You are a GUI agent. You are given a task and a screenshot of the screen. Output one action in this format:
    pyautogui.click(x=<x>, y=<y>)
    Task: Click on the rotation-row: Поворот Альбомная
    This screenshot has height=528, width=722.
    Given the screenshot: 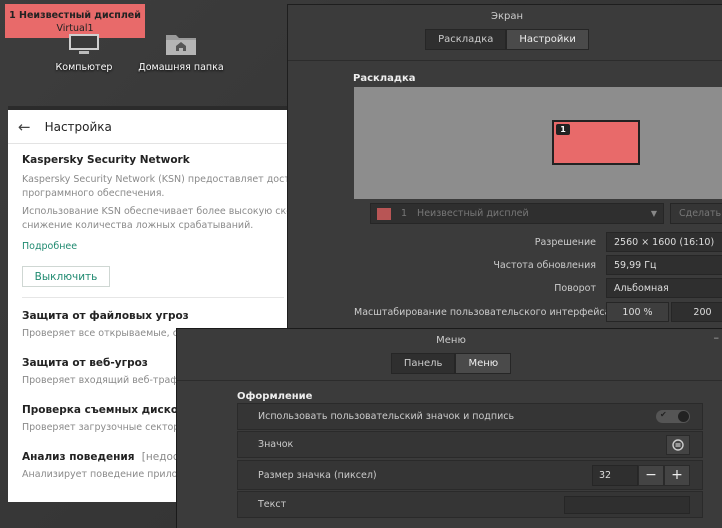 What is the action you would take?
    pyautogui.click(x=538, y=288)
    